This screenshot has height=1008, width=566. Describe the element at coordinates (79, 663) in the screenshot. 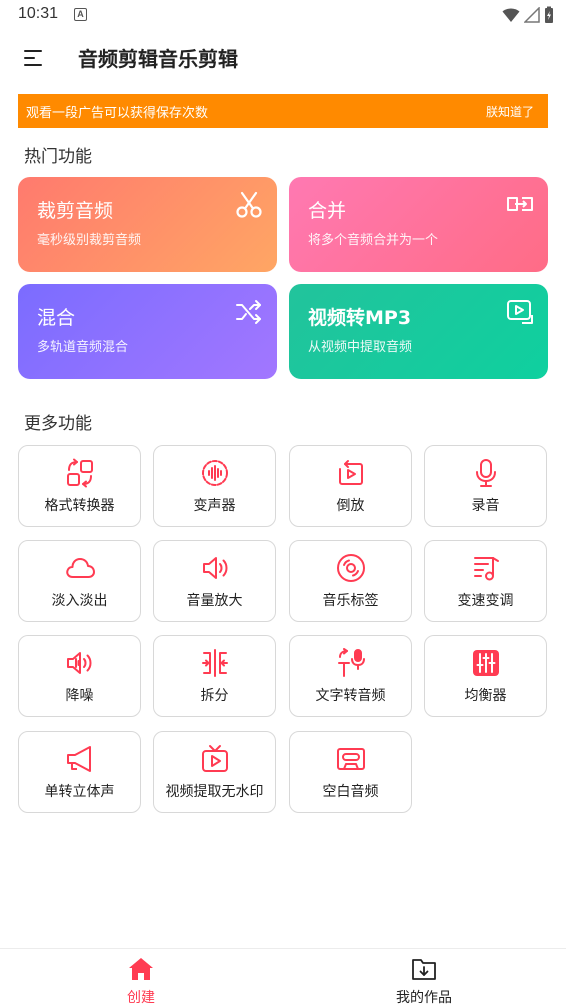

I see `noise-reduction-icon` at that location.